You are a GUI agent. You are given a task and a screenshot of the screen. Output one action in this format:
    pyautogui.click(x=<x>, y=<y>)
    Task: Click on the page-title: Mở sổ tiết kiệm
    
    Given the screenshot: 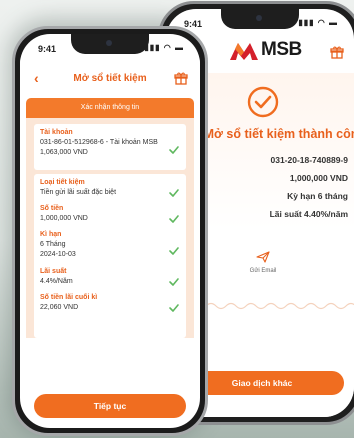 What is the action you would take?
    pyautogui.click(x=110, y=78)
    